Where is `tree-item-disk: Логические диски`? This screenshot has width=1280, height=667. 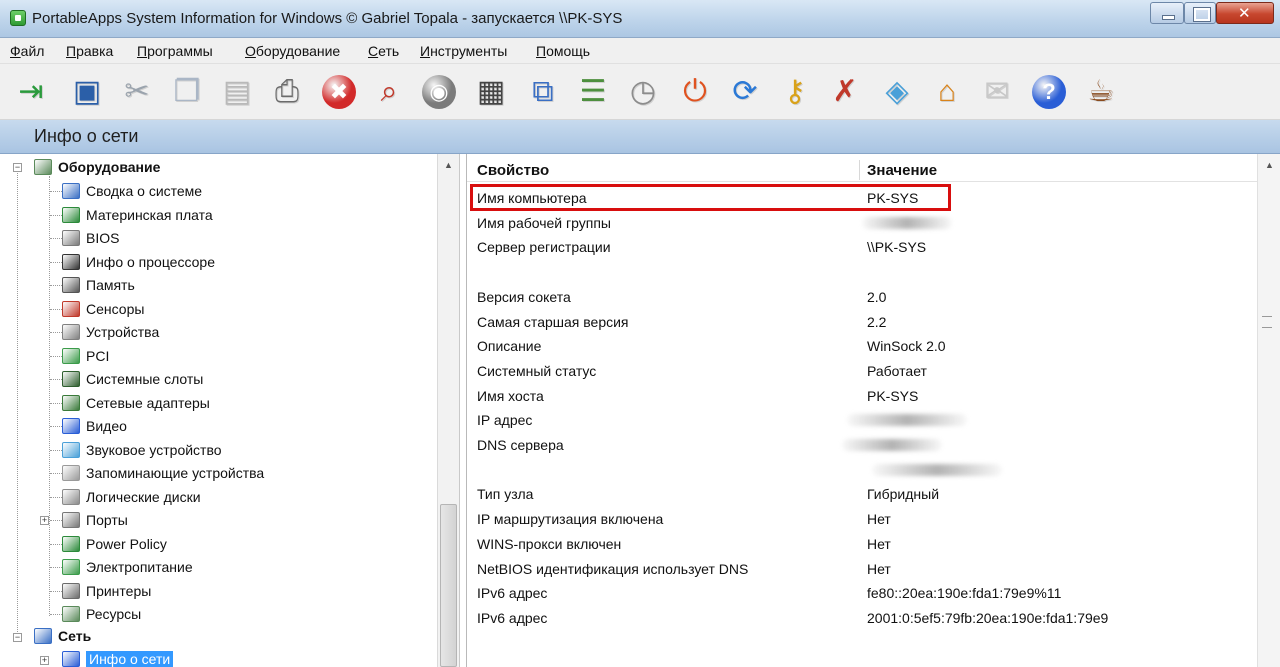
tree-item-disk: Логические диски is located at coordinates (131, 497).